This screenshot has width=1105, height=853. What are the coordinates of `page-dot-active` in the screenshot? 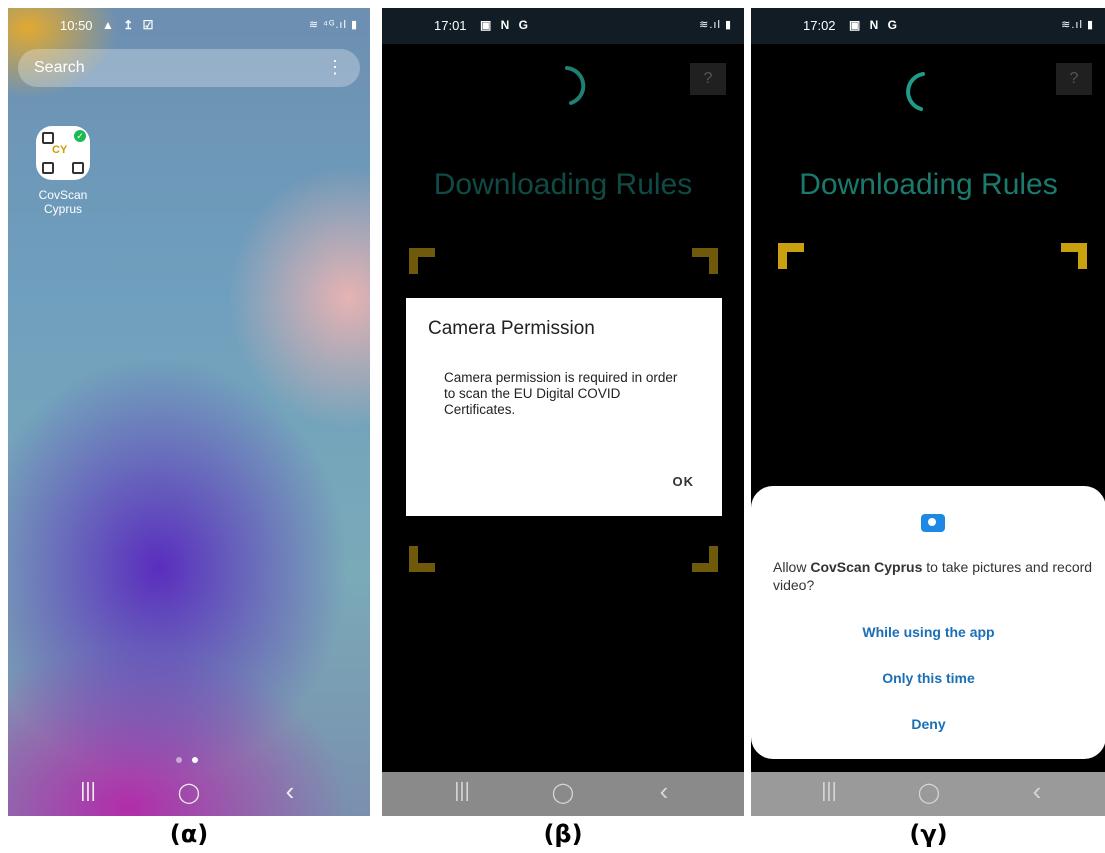 It's located at (195, 760).